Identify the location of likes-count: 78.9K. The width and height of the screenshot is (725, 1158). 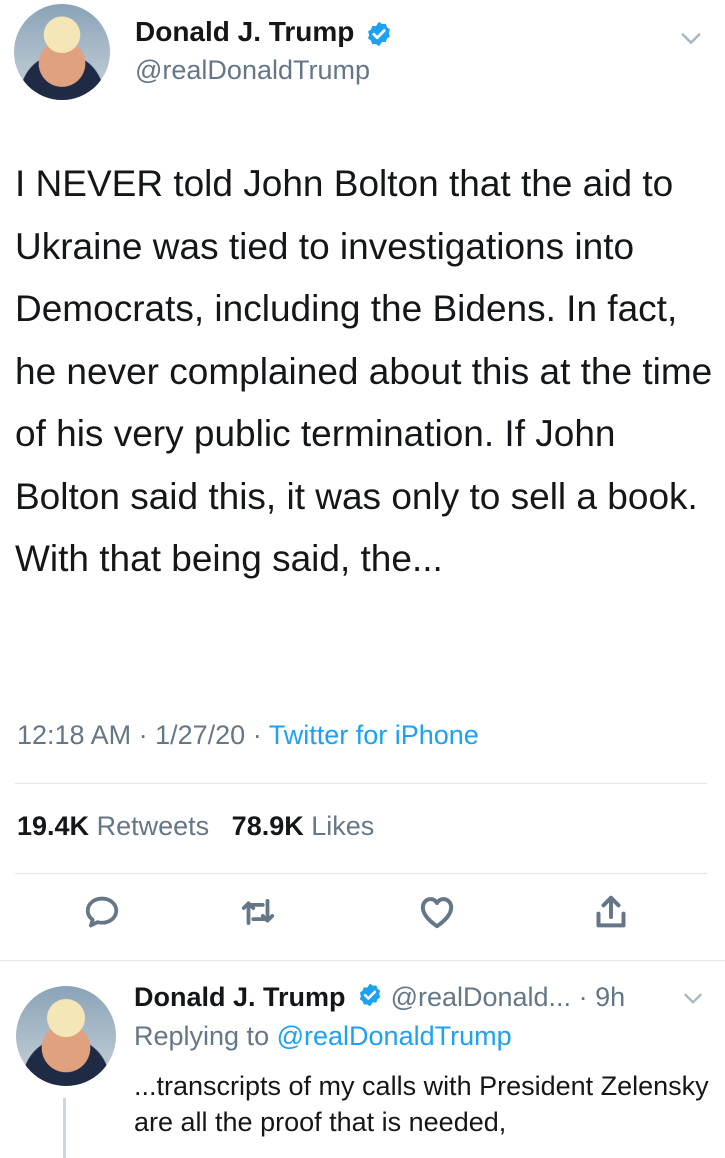
(267, 826).